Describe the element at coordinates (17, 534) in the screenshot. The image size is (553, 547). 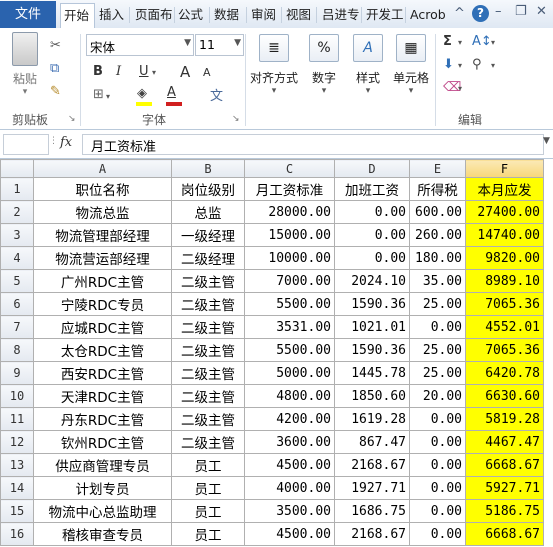
I see `row-header: 16` at that location.